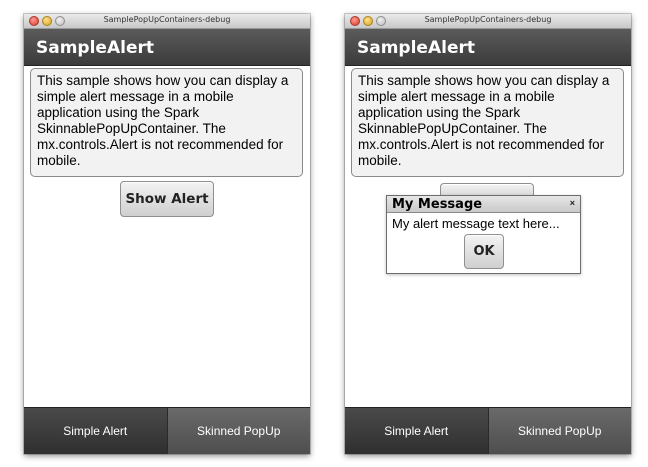  What do you see at coordinates (484, 251) in the screenshot?
I see `ok-button: OK` at bounding box center [484, 251].